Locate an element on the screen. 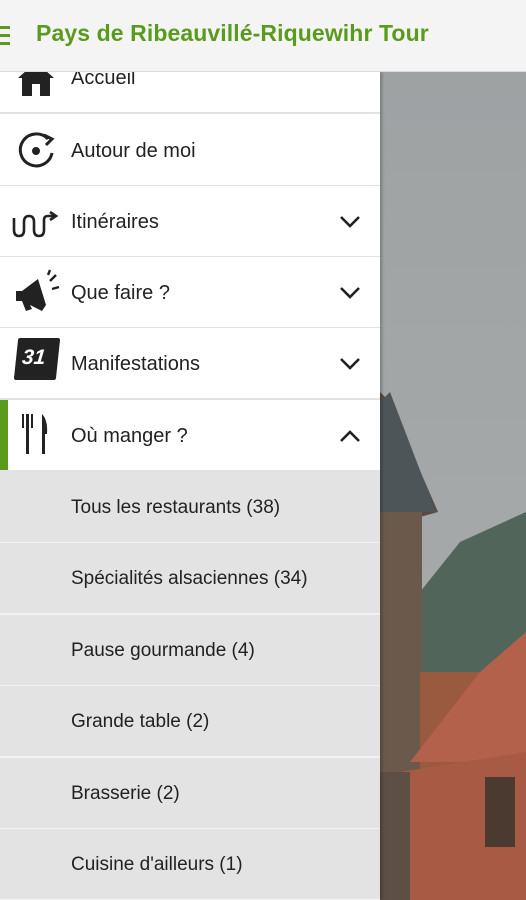 The width and height of the screenshot is (526, 900). menu-item-manifestations: 31 Manifestations is located at coordinates (190, 364).